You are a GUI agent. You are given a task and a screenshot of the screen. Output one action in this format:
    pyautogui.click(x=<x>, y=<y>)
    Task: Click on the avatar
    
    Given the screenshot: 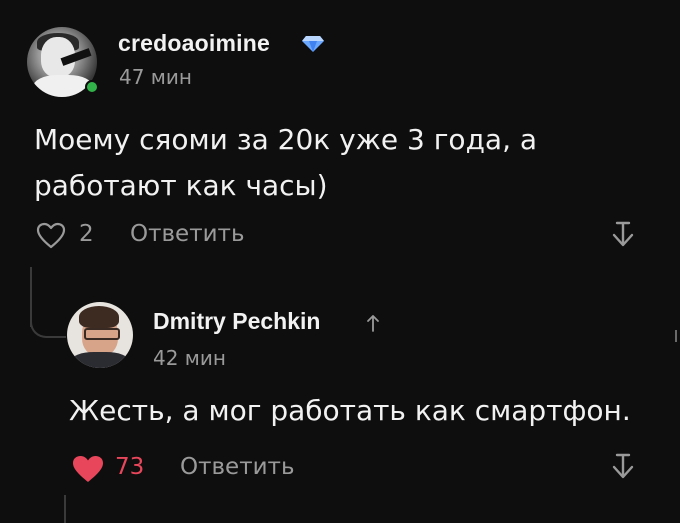 What is the action you would take?
    pyautogui.click(x=100, y=335)
    